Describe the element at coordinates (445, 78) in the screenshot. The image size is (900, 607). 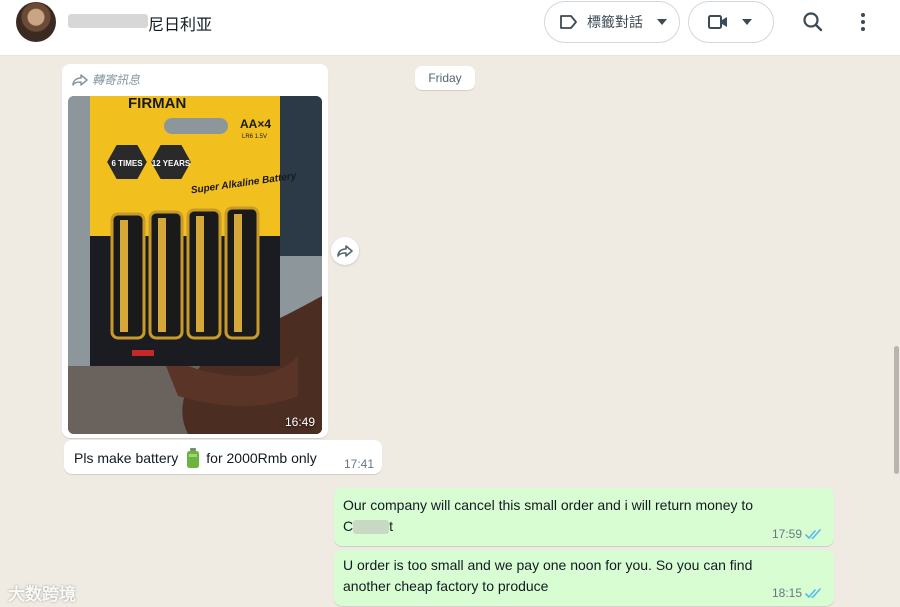
I see `date-divider: Friday` at that location.